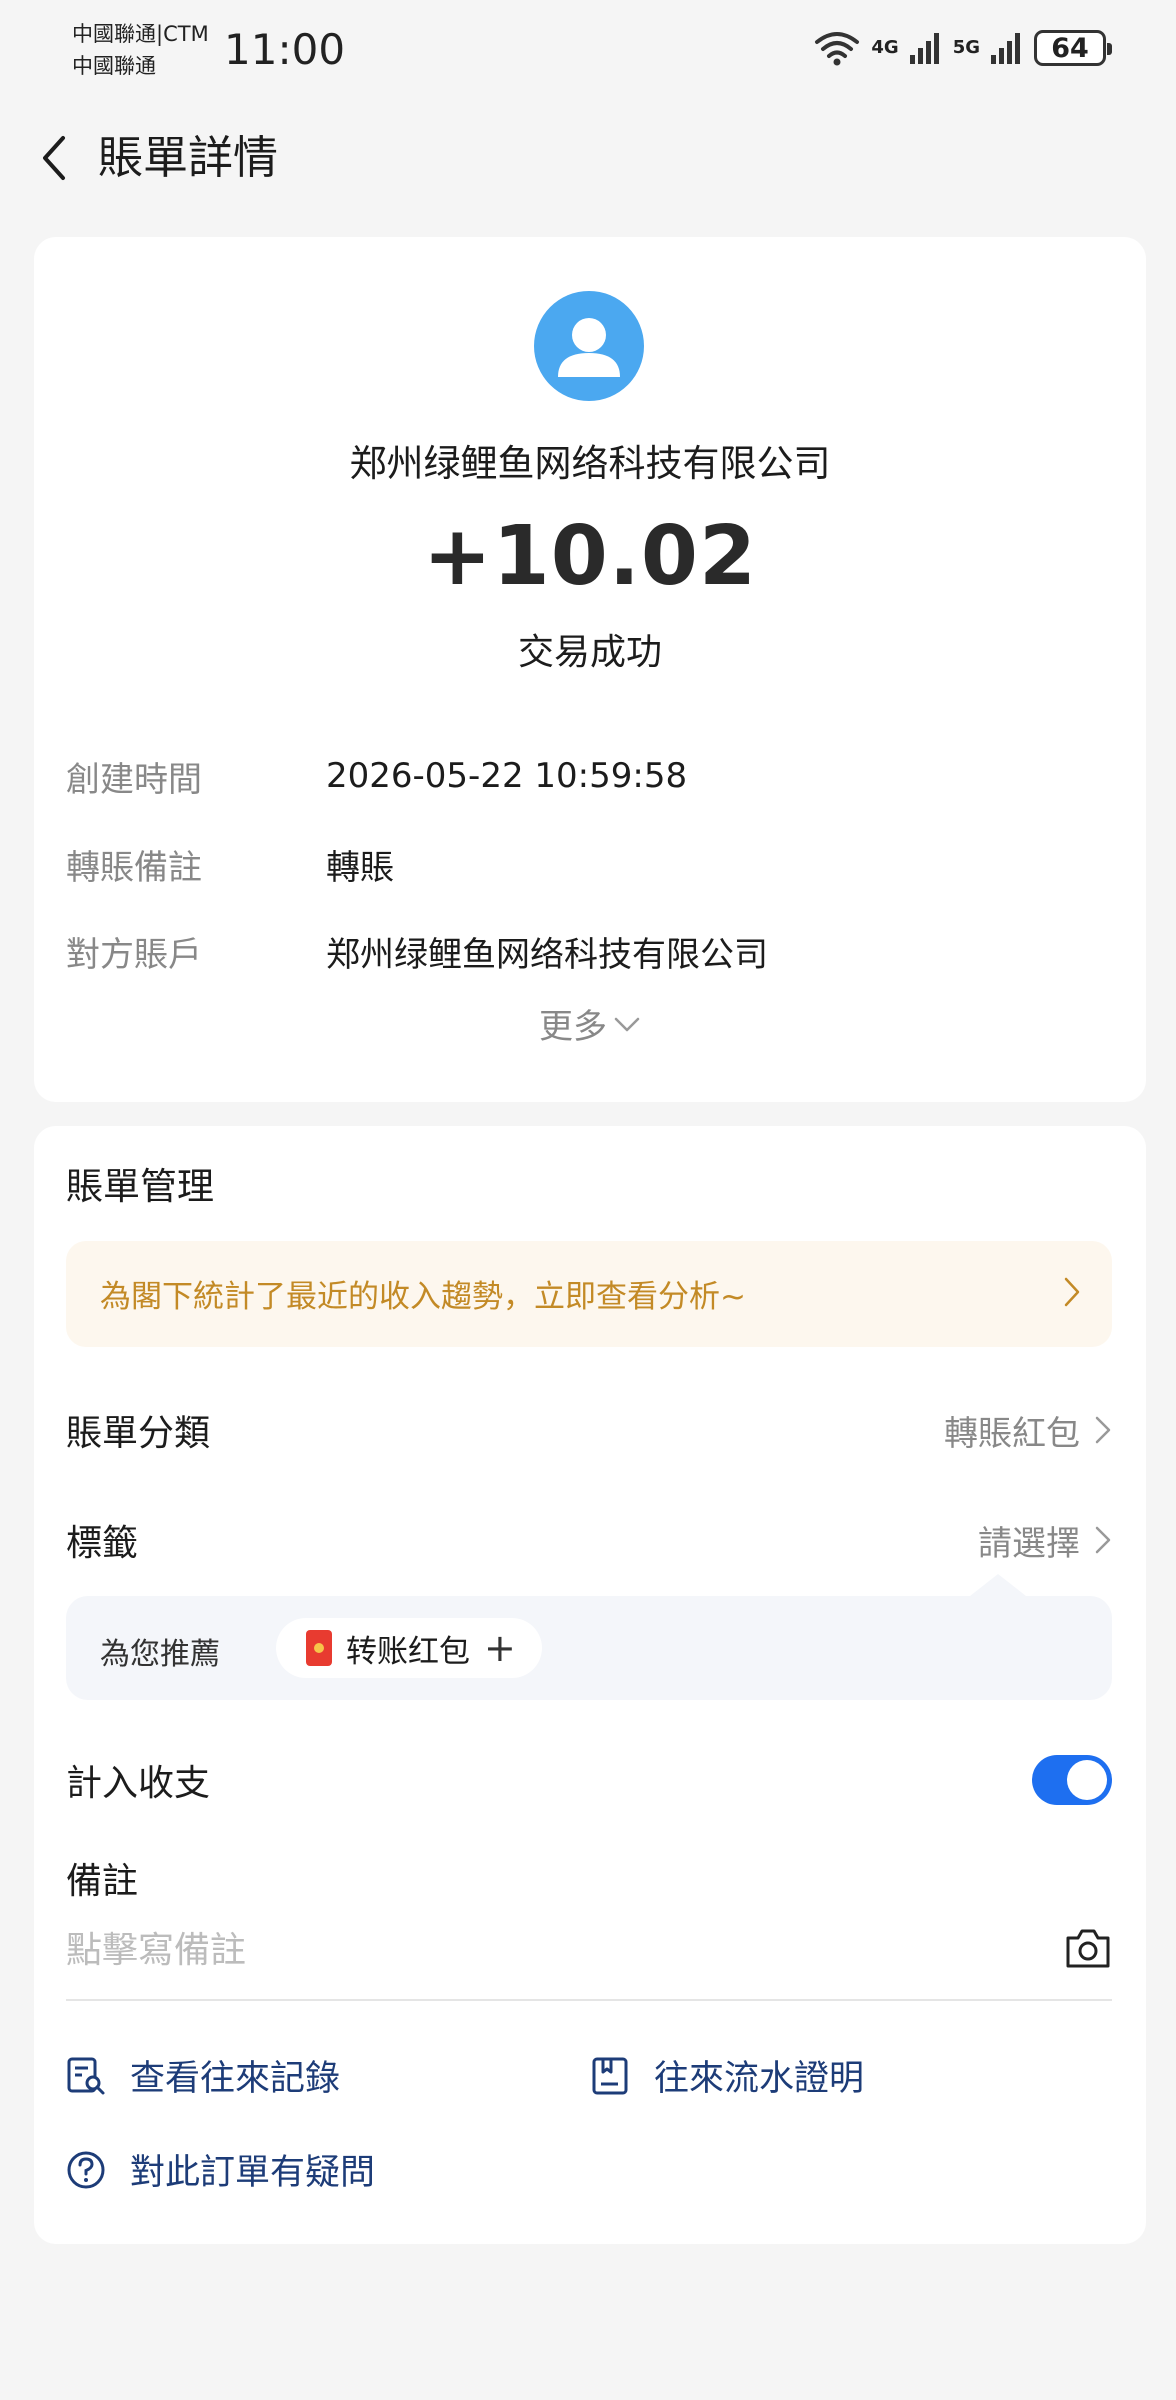 The height and width of the screenshot is (2400, 1176). What do you see at coordinates (86, 2169) in the screenshot?
I see `question-circle-icon` at bounding box center [86, 2169].